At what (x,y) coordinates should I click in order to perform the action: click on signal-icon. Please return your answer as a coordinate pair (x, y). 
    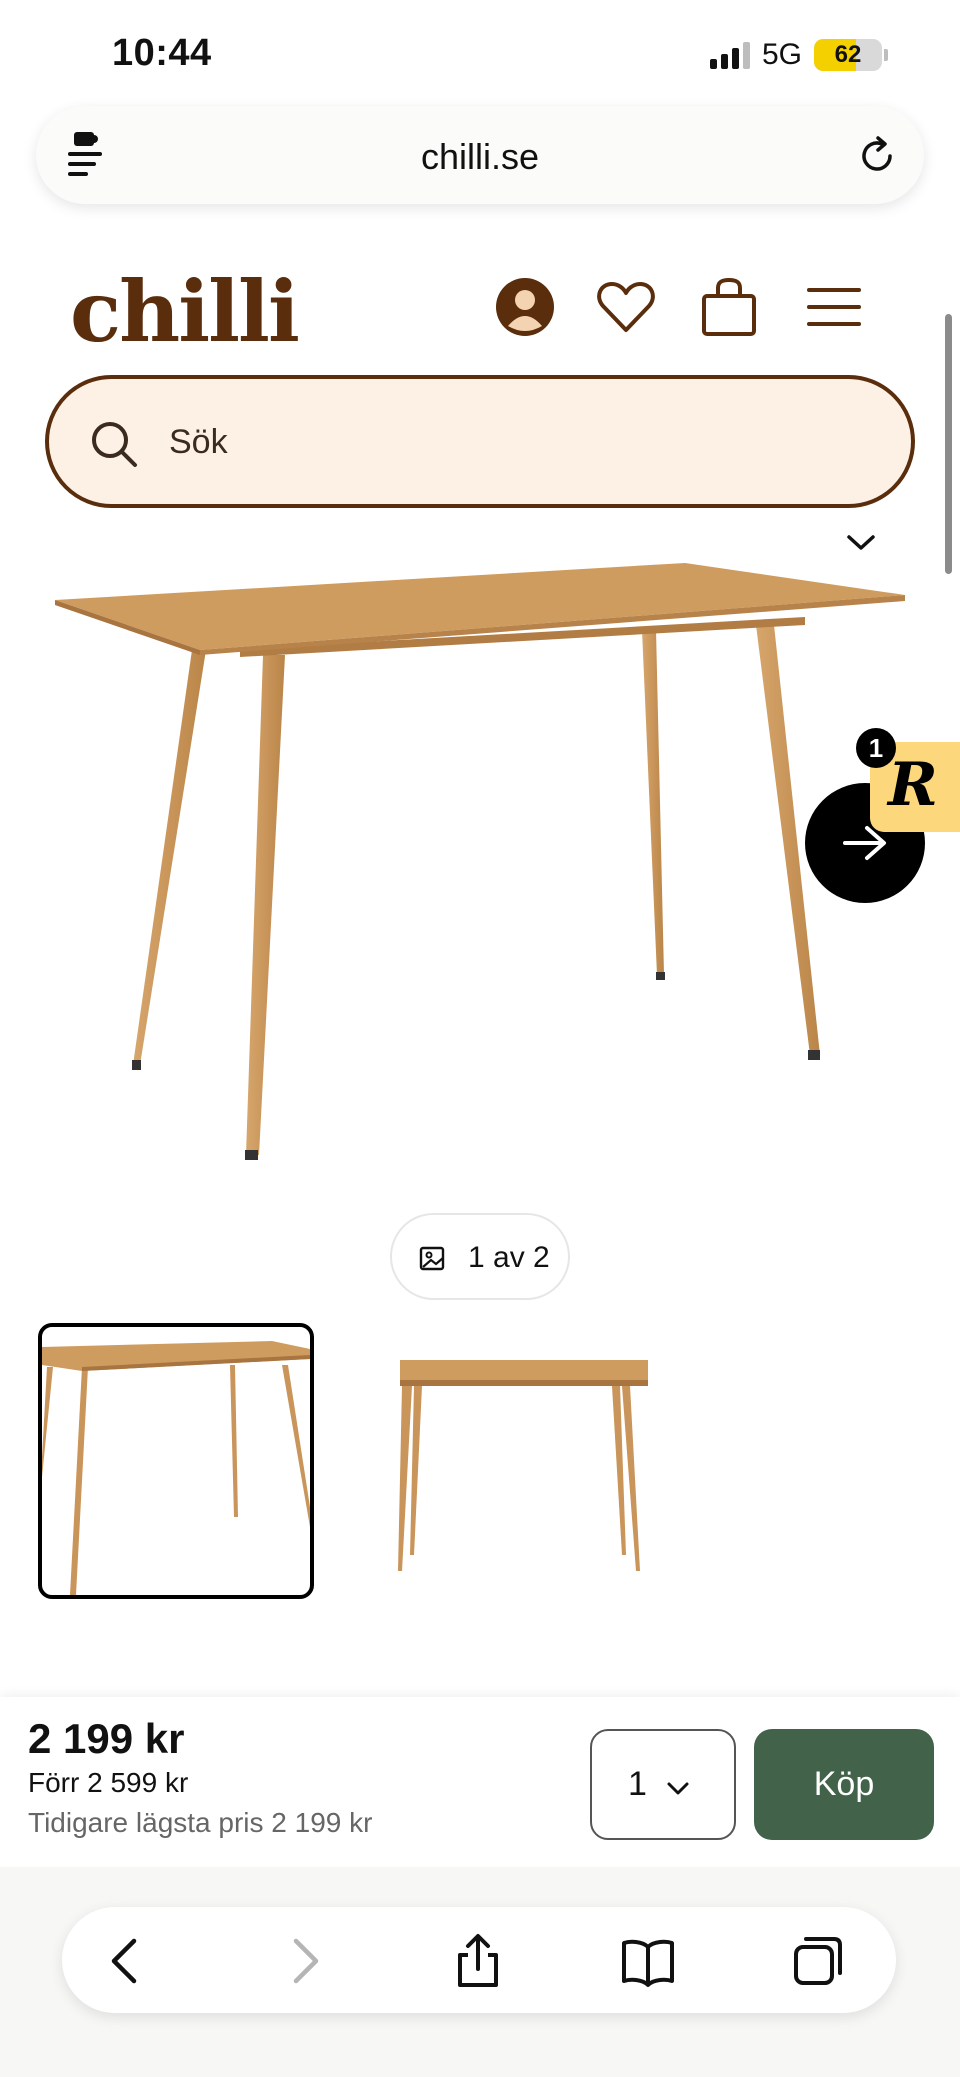
    Looking at the image, I should click on (729, 55).